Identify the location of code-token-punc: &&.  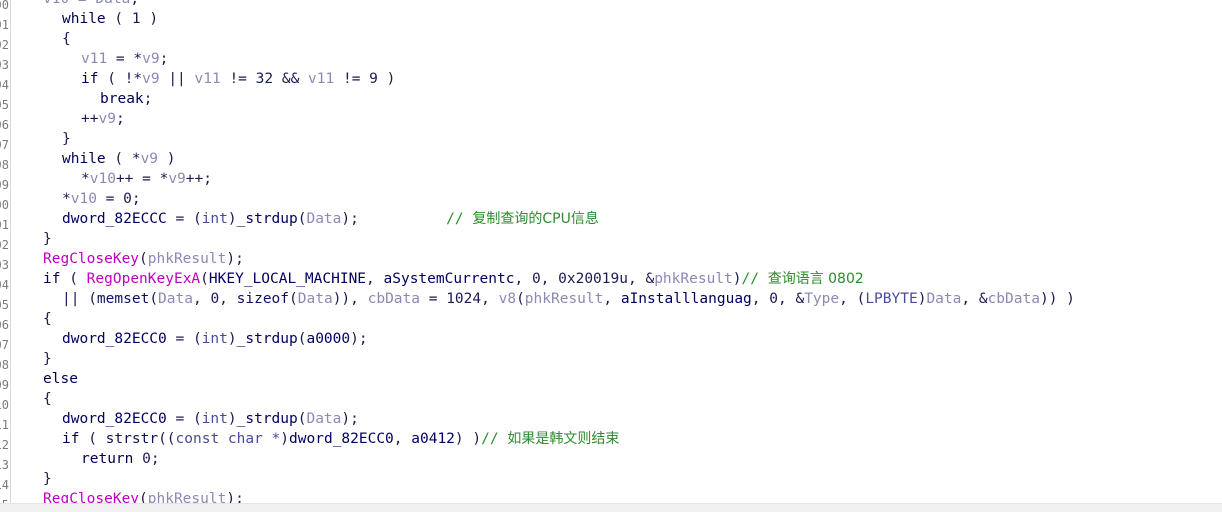
(290, 79).